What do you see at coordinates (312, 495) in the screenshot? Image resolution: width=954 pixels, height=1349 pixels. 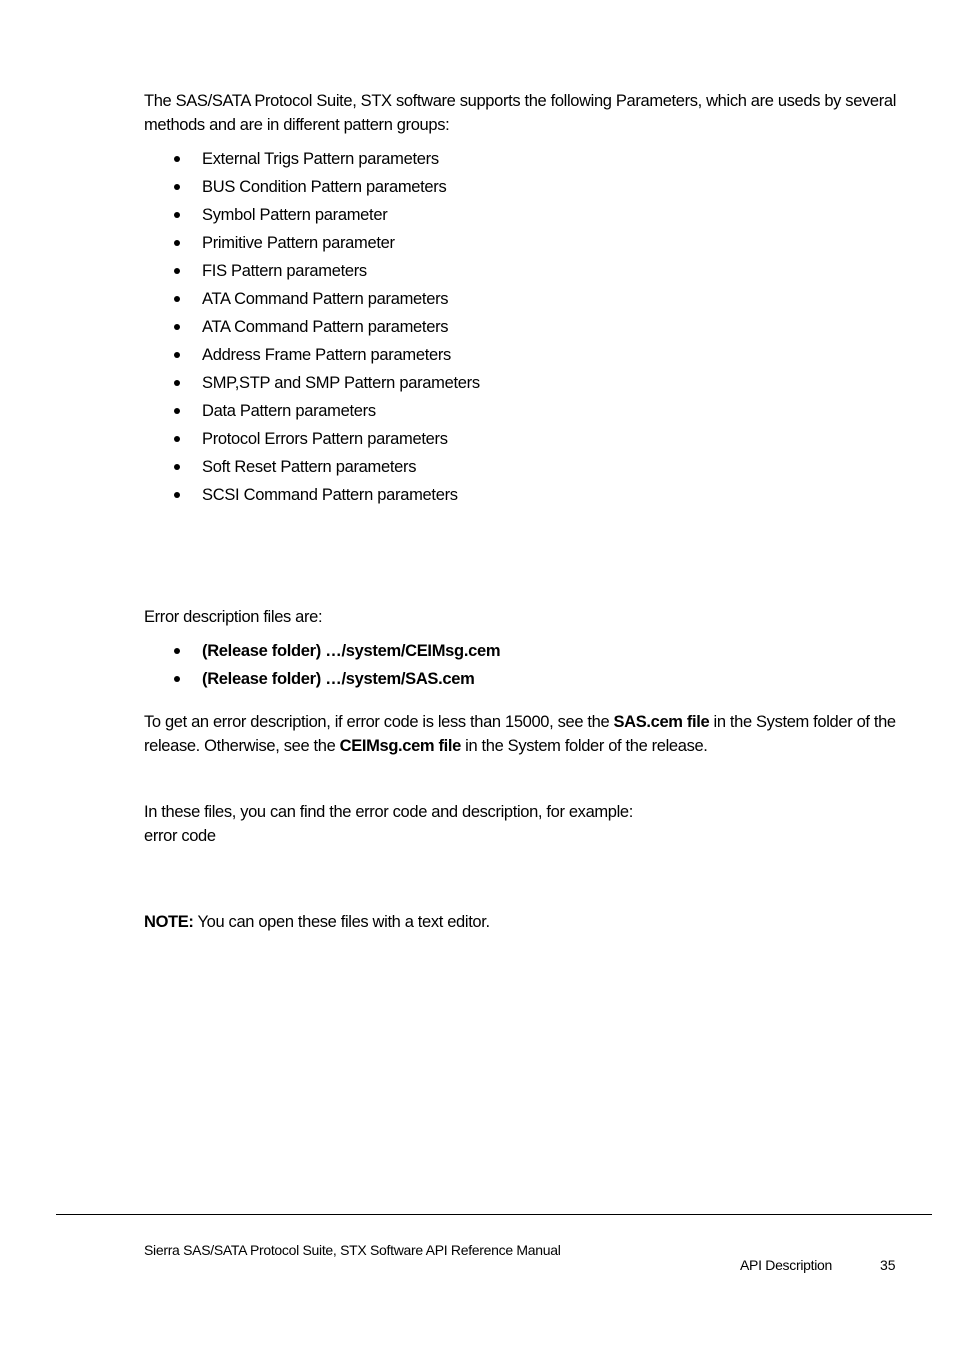 I see `list-item: SCSI Command Pattern parameters` at bounding box center [312, 495].